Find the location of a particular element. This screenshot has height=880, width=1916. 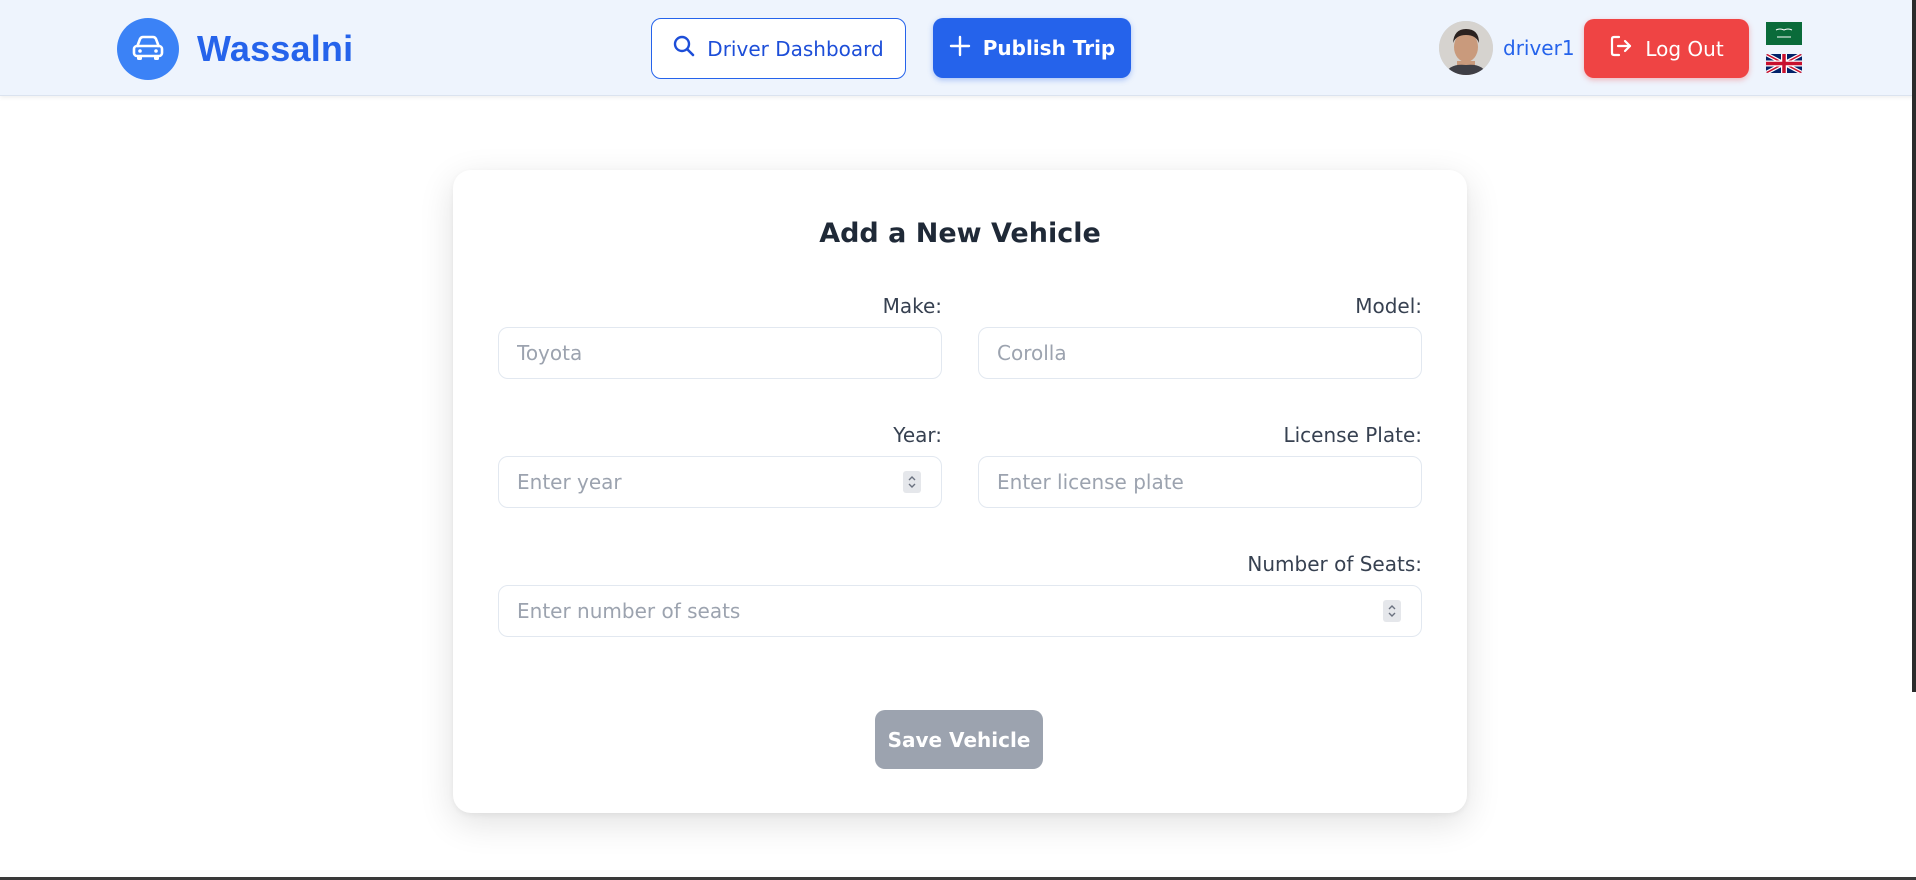

logout-label: Log Out is located at coordinates (1684, 48).